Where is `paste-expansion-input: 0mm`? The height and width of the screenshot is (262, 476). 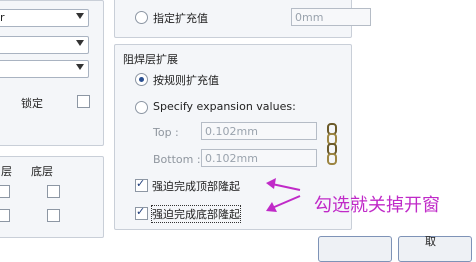
paste-expansion-input: 0mm is located at coordinates (331, 17).